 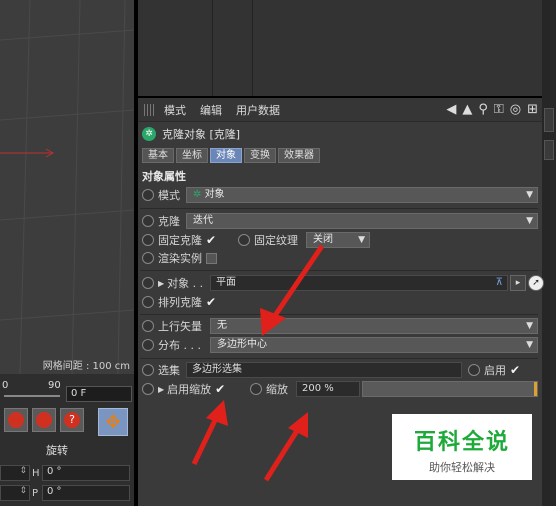 I want to click on scale-slider-handle, so click(x=535, y=389).